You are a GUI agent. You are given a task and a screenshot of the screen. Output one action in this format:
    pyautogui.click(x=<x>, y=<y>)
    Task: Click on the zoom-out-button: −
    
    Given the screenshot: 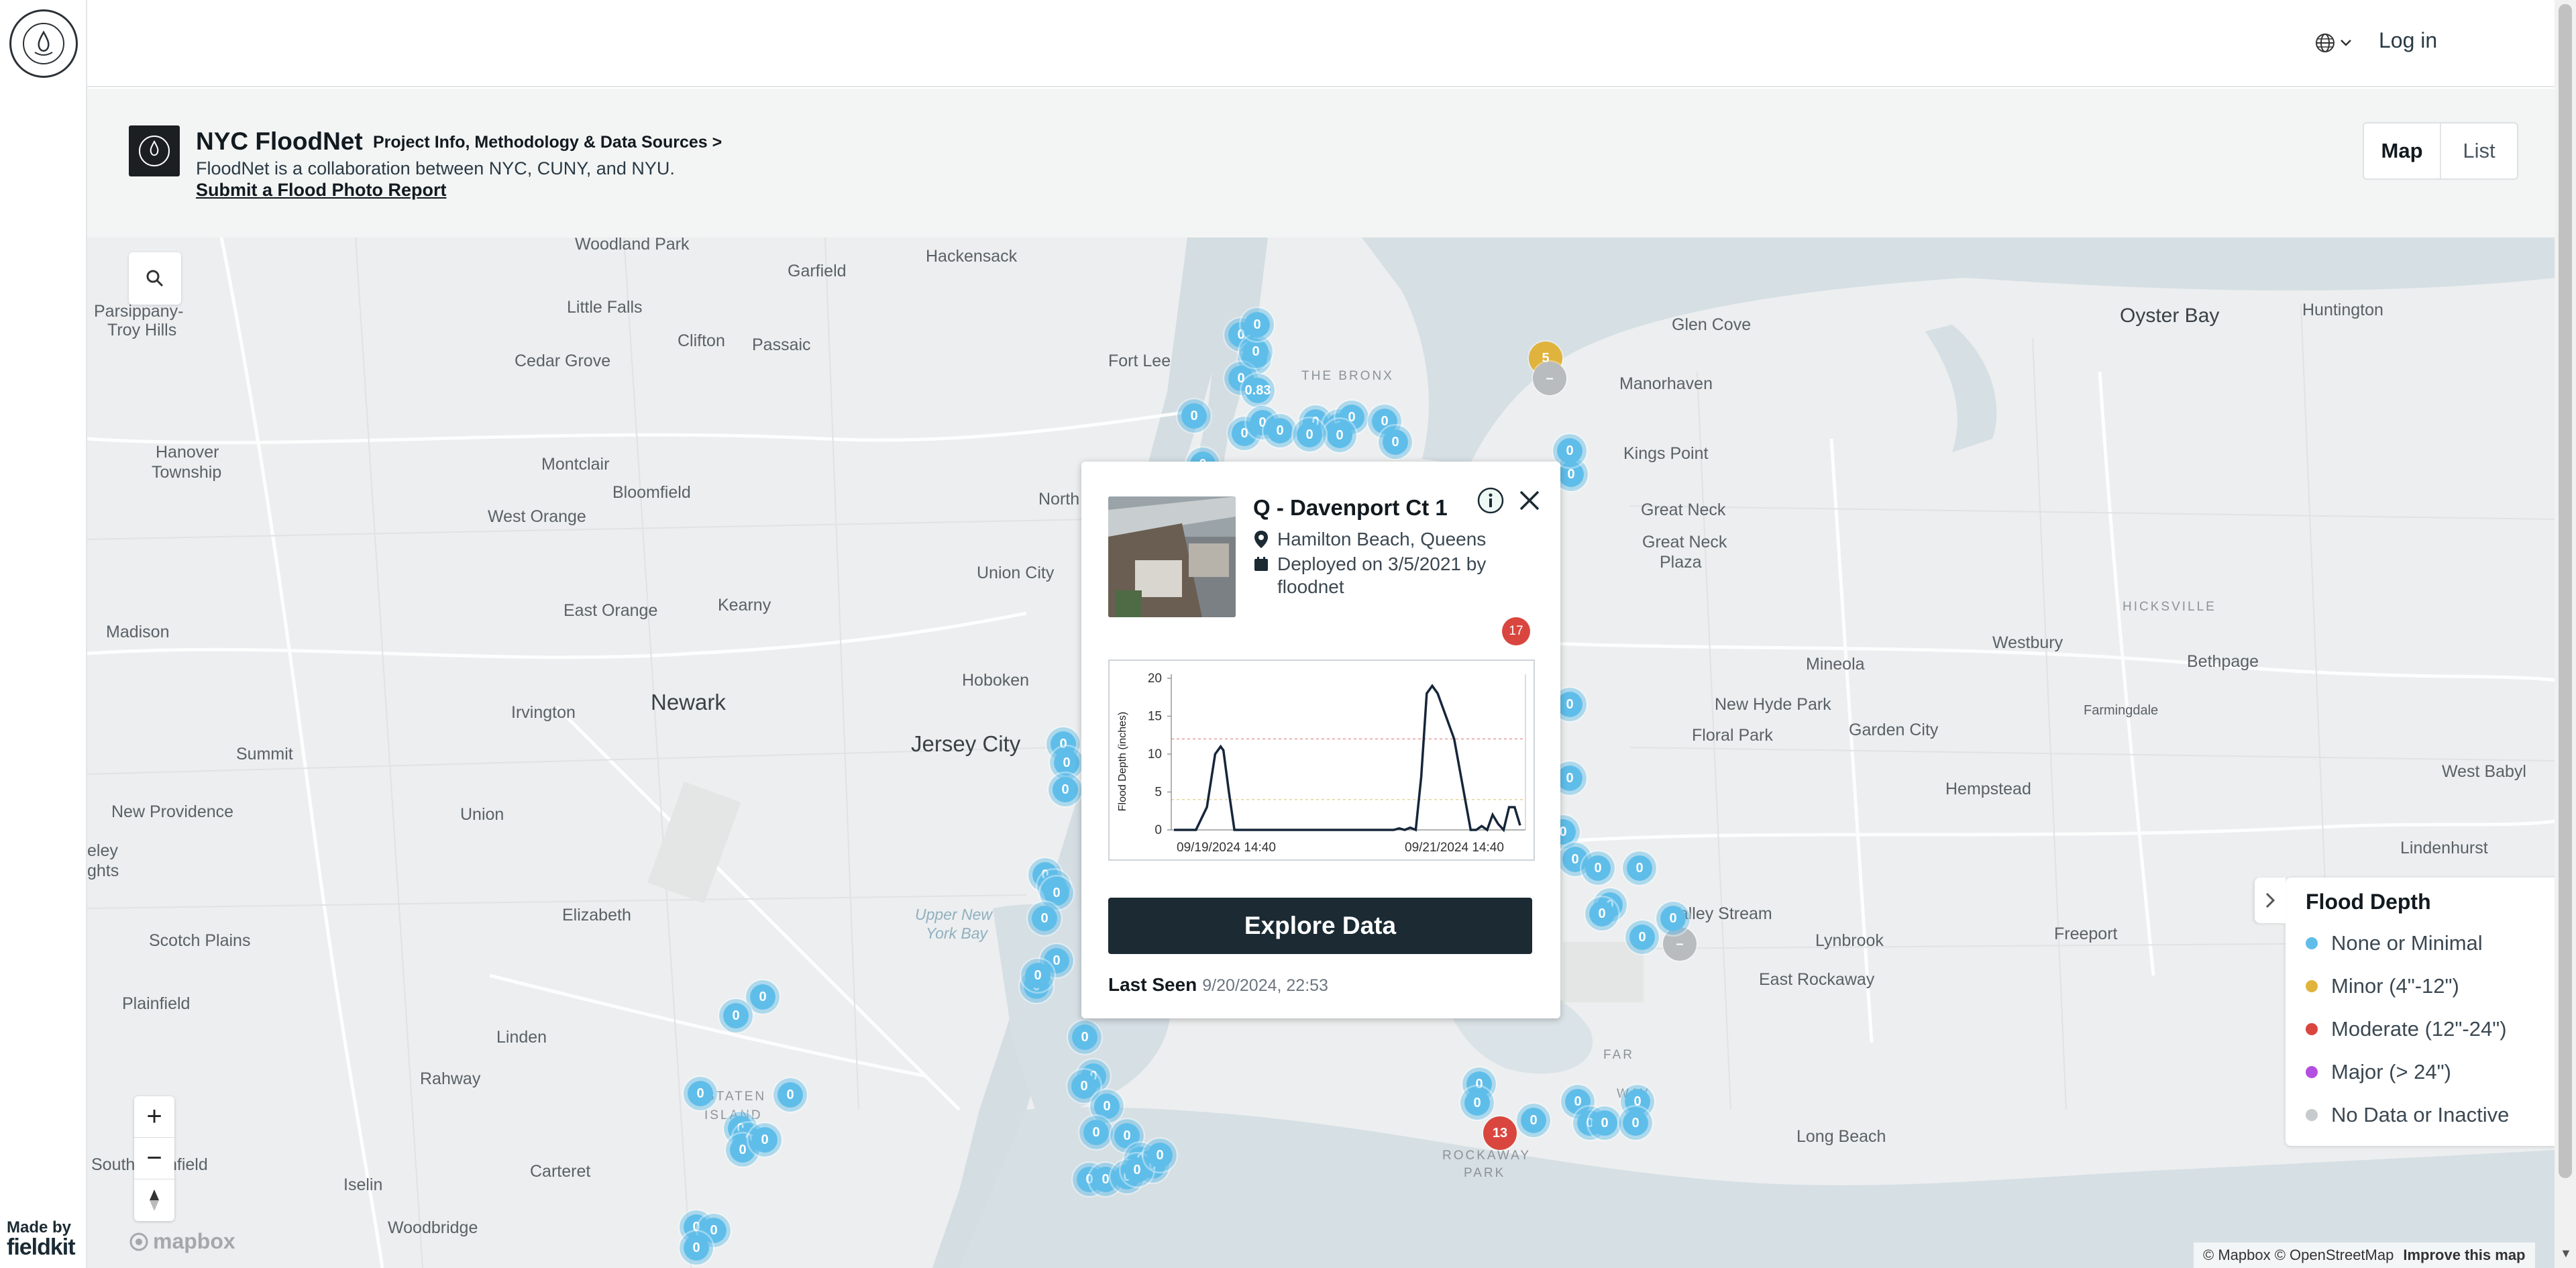 What is the action you would take?
    pyautogui.click(x=154, y=1158)
    